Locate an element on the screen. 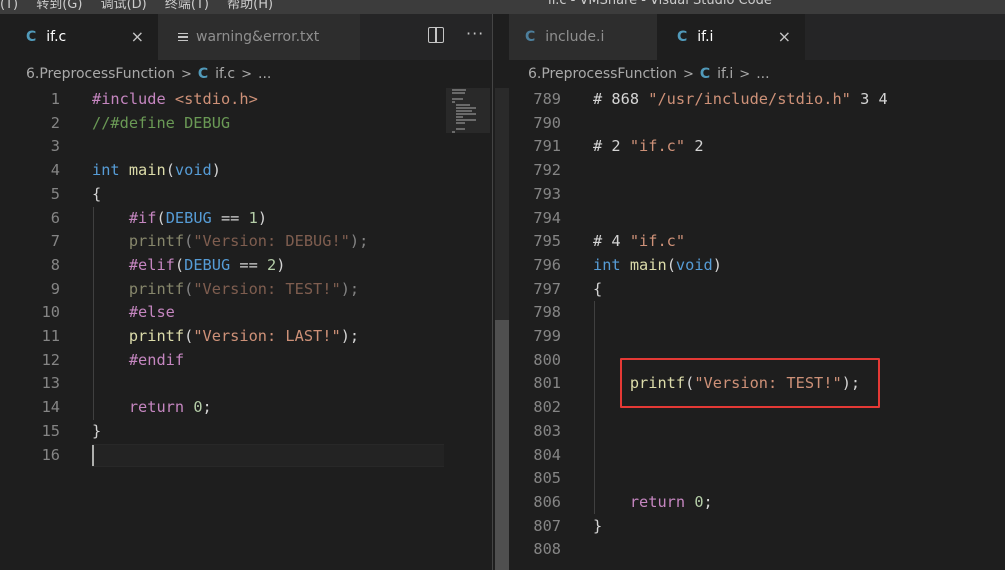 The image size is (1005, 570). line-number: 13 is located at coordinates (50, 383).